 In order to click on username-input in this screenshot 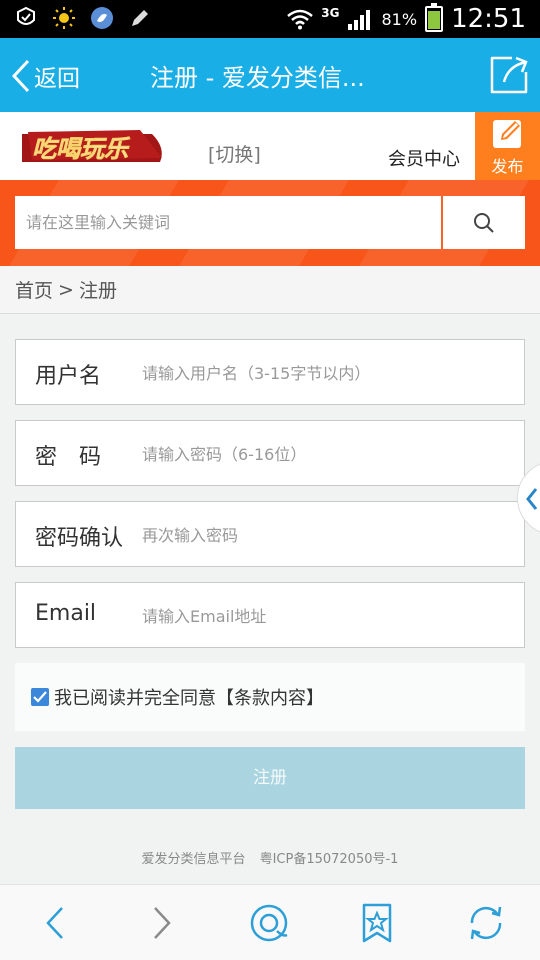, I will do `click(327, 373)`.